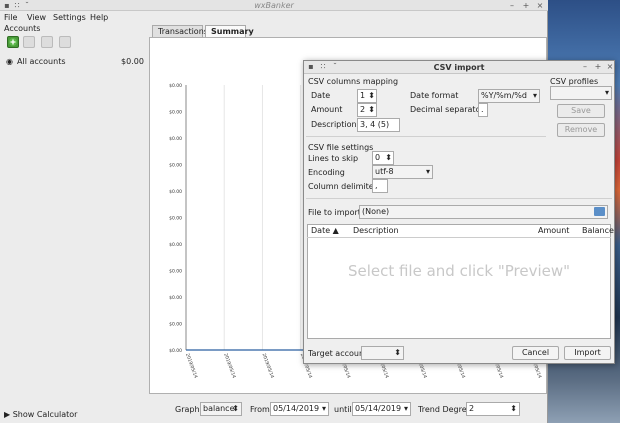 The image size is (620, 423). What do you see at coordinates (22, 28) in the screenshot?
I see `accounts-label: Accounts` at bounding box center [22, 28].